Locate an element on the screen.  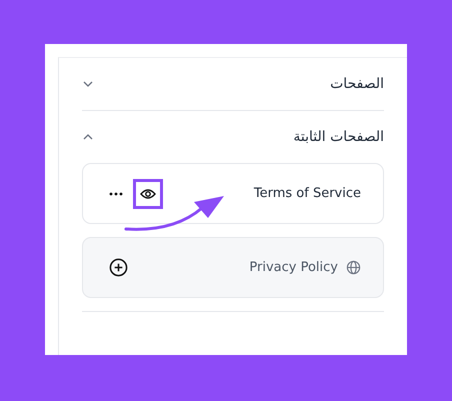
page-title: Terms of Service is located at coordinates (307, 193).